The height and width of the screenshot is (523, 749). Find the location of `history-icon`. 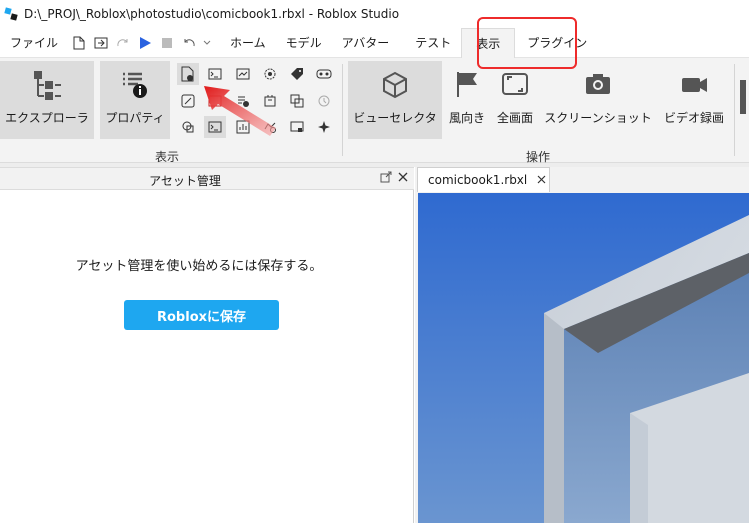

history-icon is located at coordinates (324, 101).